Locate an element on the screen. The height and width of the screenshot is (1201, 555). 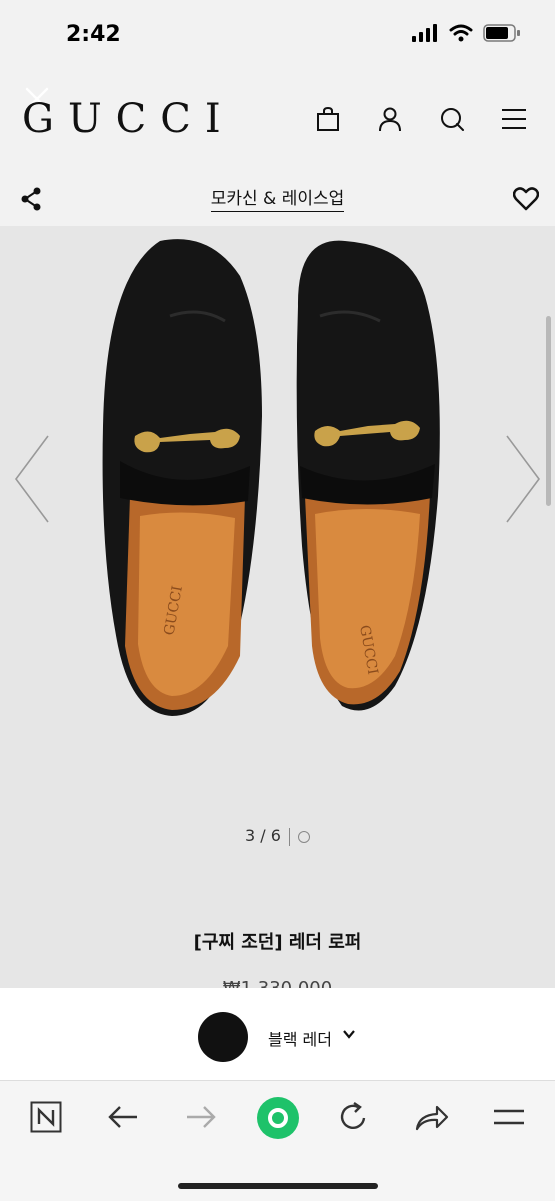
gallery-pager: 3 / 6 is located at coordinates (277, 836).